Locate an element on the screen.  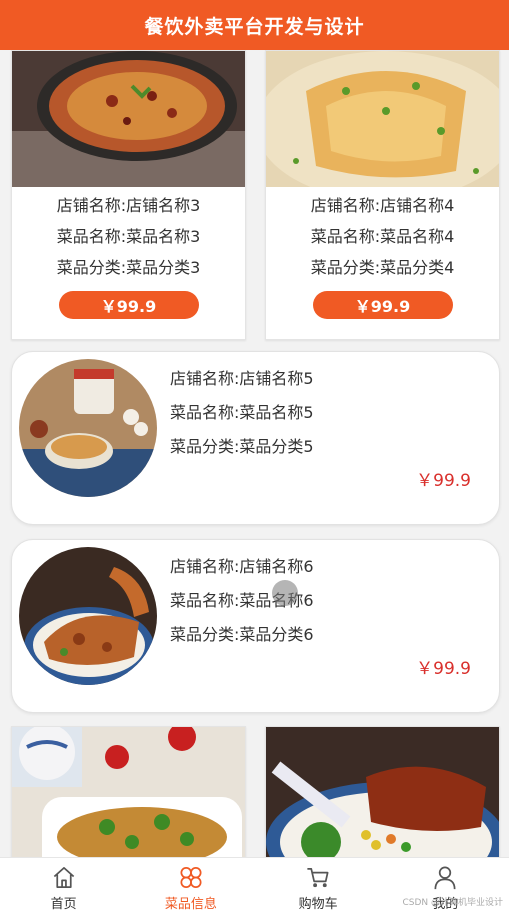
dish-card: 店铺名称:店铺名称4 菜品名称:菜品名称4 菜品分类:菜品分类4 ￥99.9 is located at coordinates (382, 195).